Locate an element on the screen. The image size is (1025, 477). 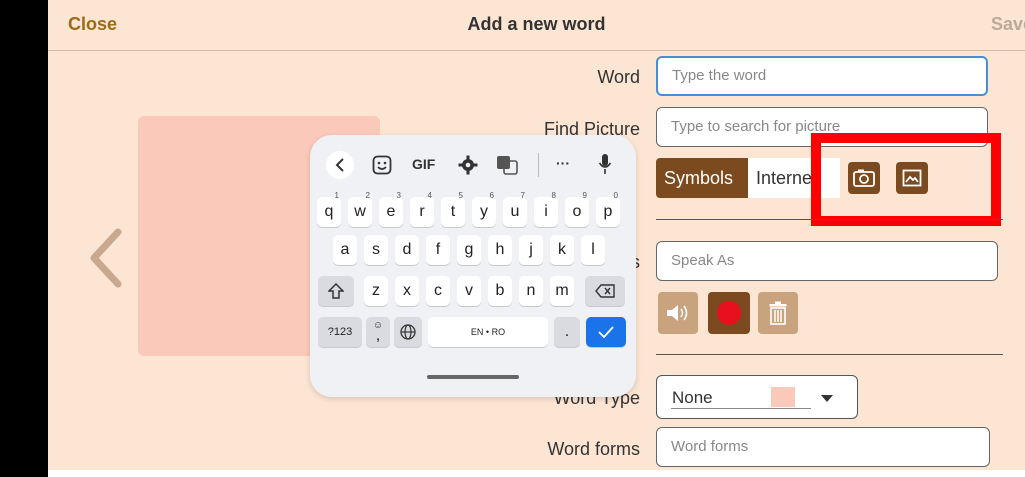
keyboard-drag-handle is located at coordinates (473, 377).